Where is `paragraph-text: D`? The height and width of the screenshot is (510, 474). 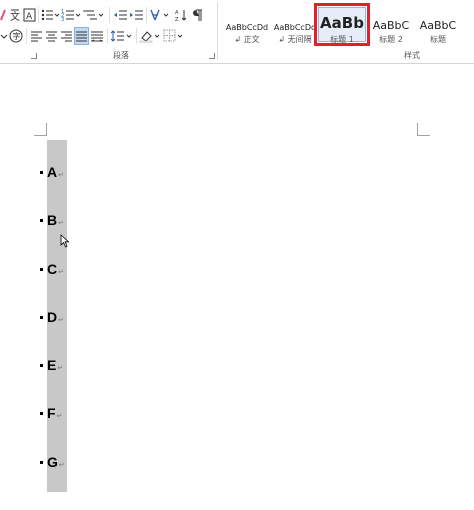 paragraph-text: D is located at coordinates (52, 317).